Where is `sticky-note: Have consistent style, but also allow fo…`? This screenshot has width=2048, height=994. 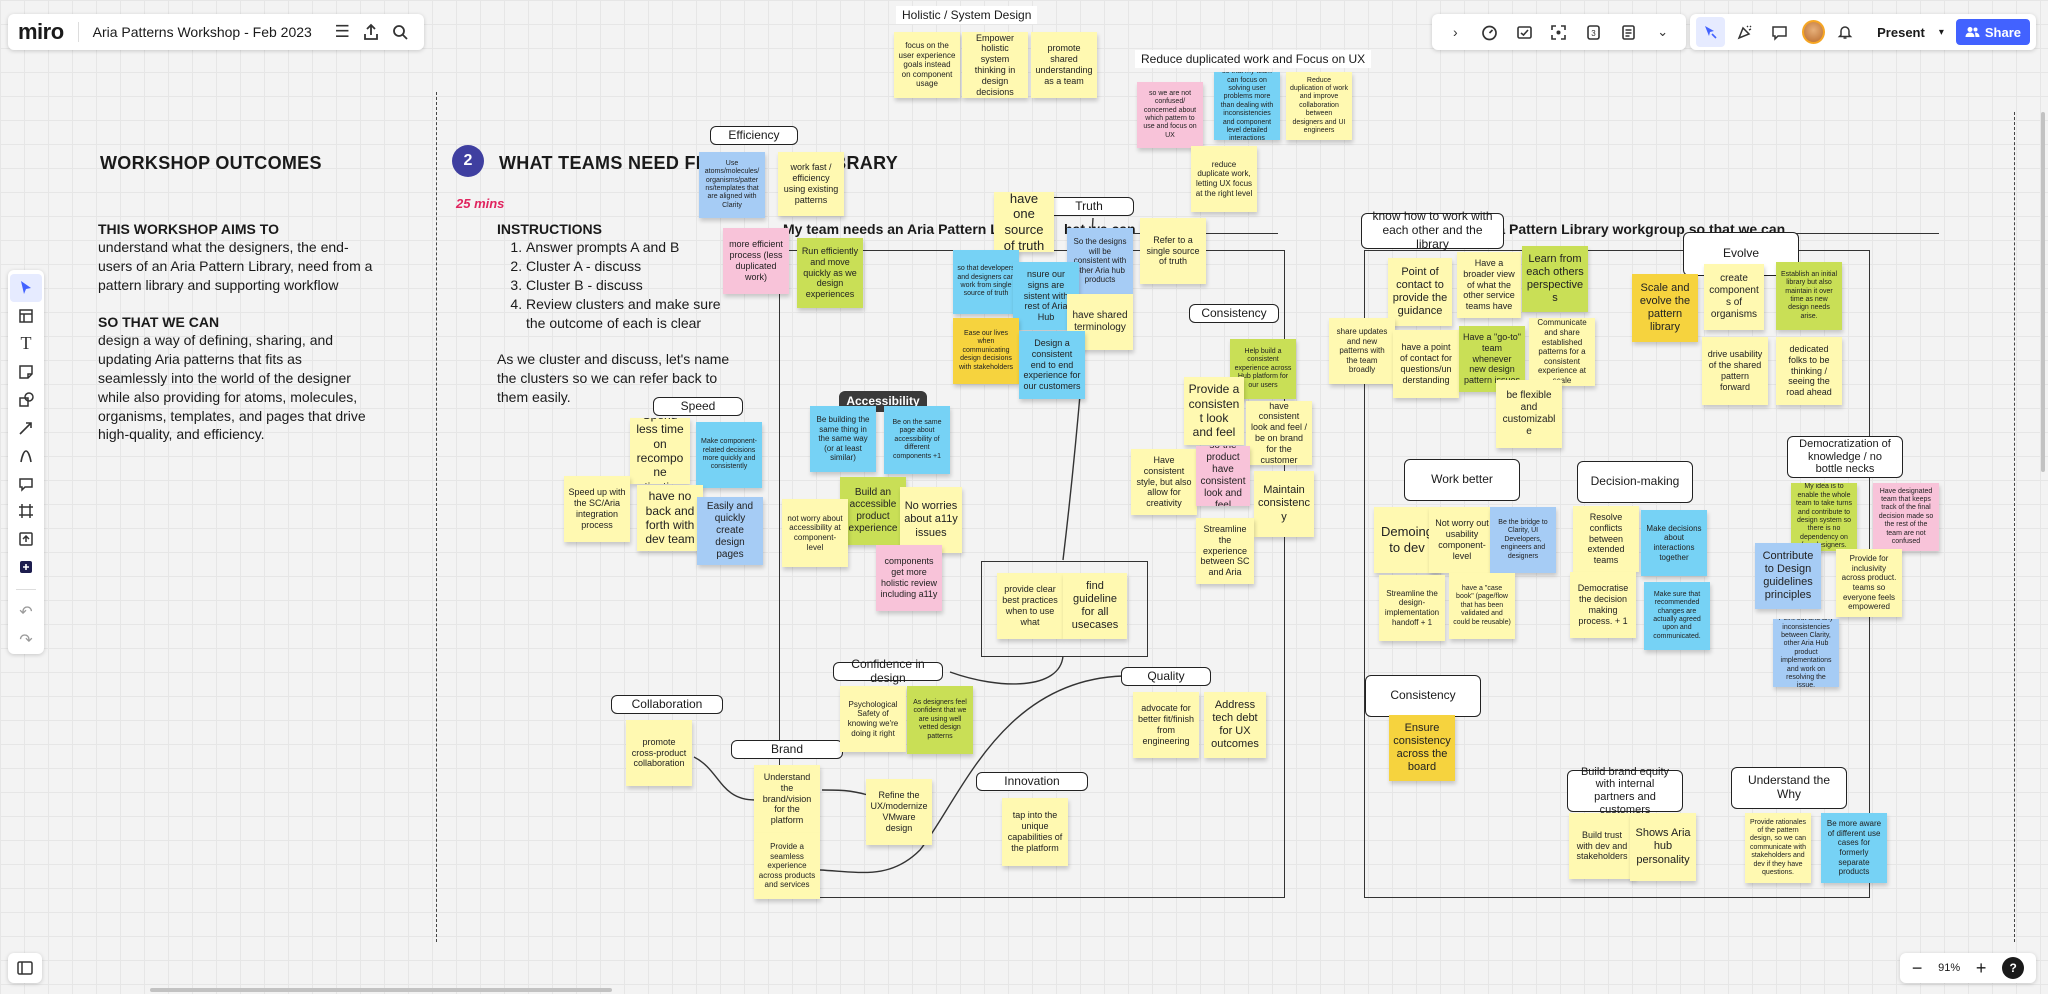
sticky-note: Have consistent style, but also allow fo… is located at coordinates (1164, 482).